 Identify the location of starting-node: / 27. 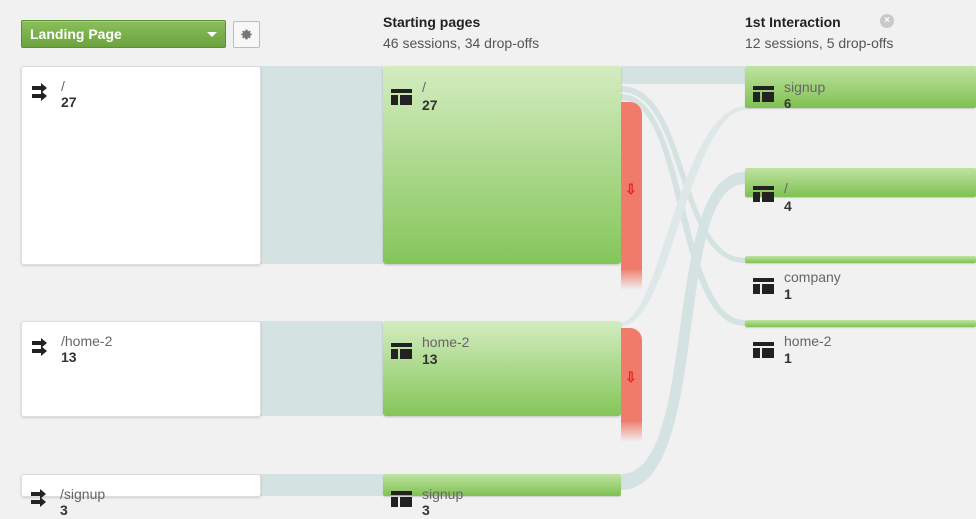
(502, 165).